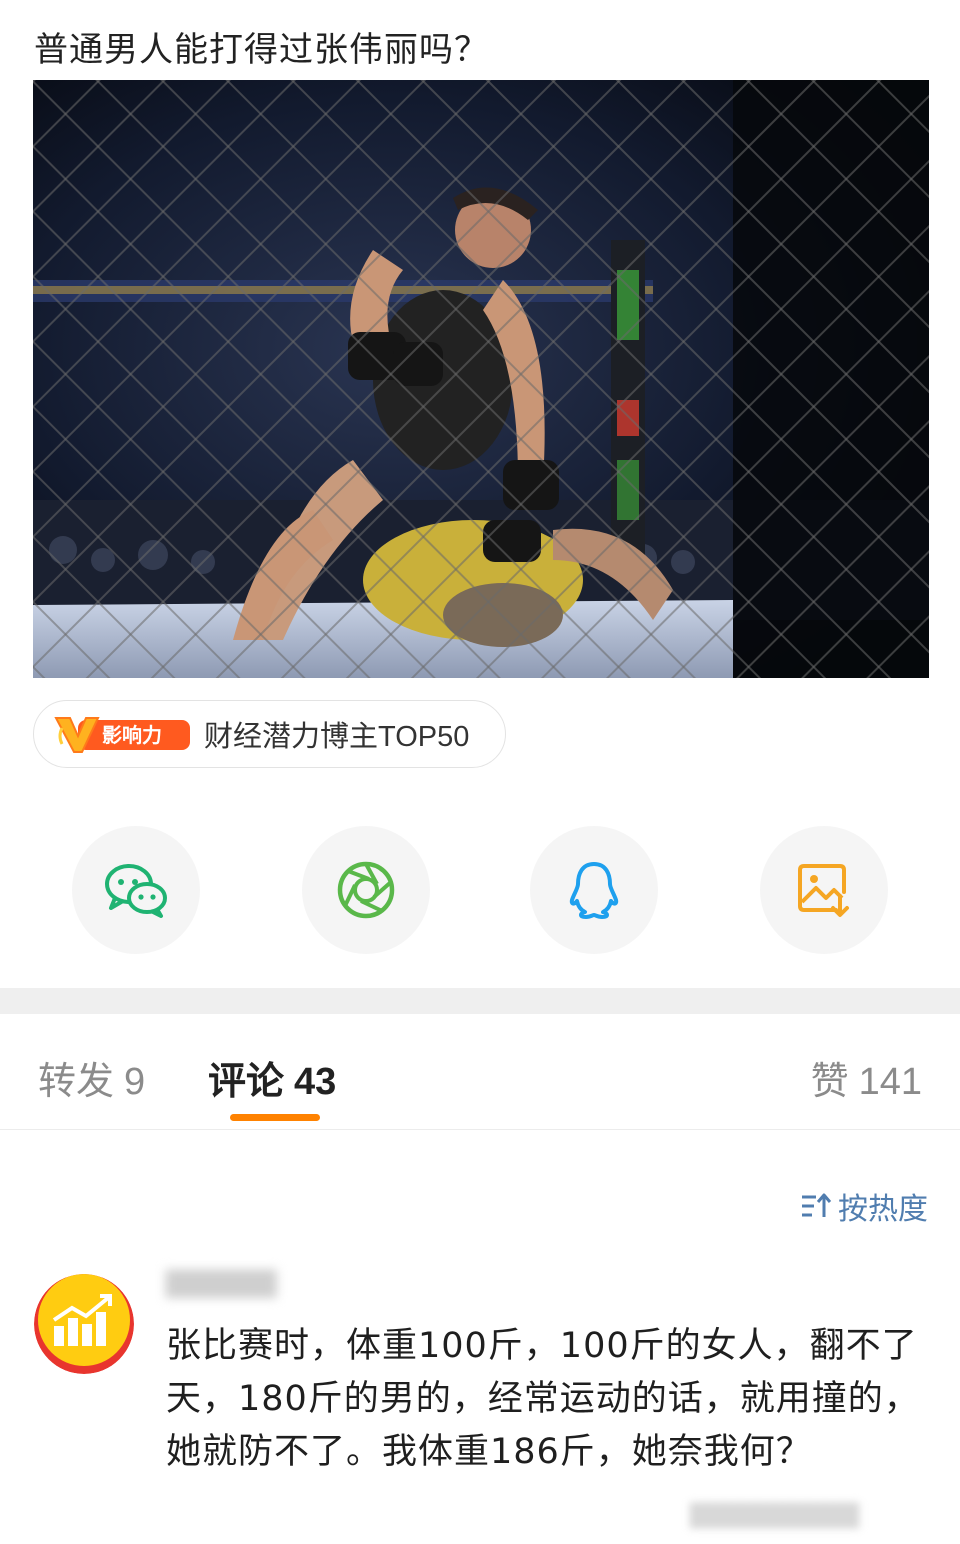 The image size is (960, 1544). Describe the element at coordinates (132, 735) in the screenshot. I see `svg-text: 影响力` at that location.